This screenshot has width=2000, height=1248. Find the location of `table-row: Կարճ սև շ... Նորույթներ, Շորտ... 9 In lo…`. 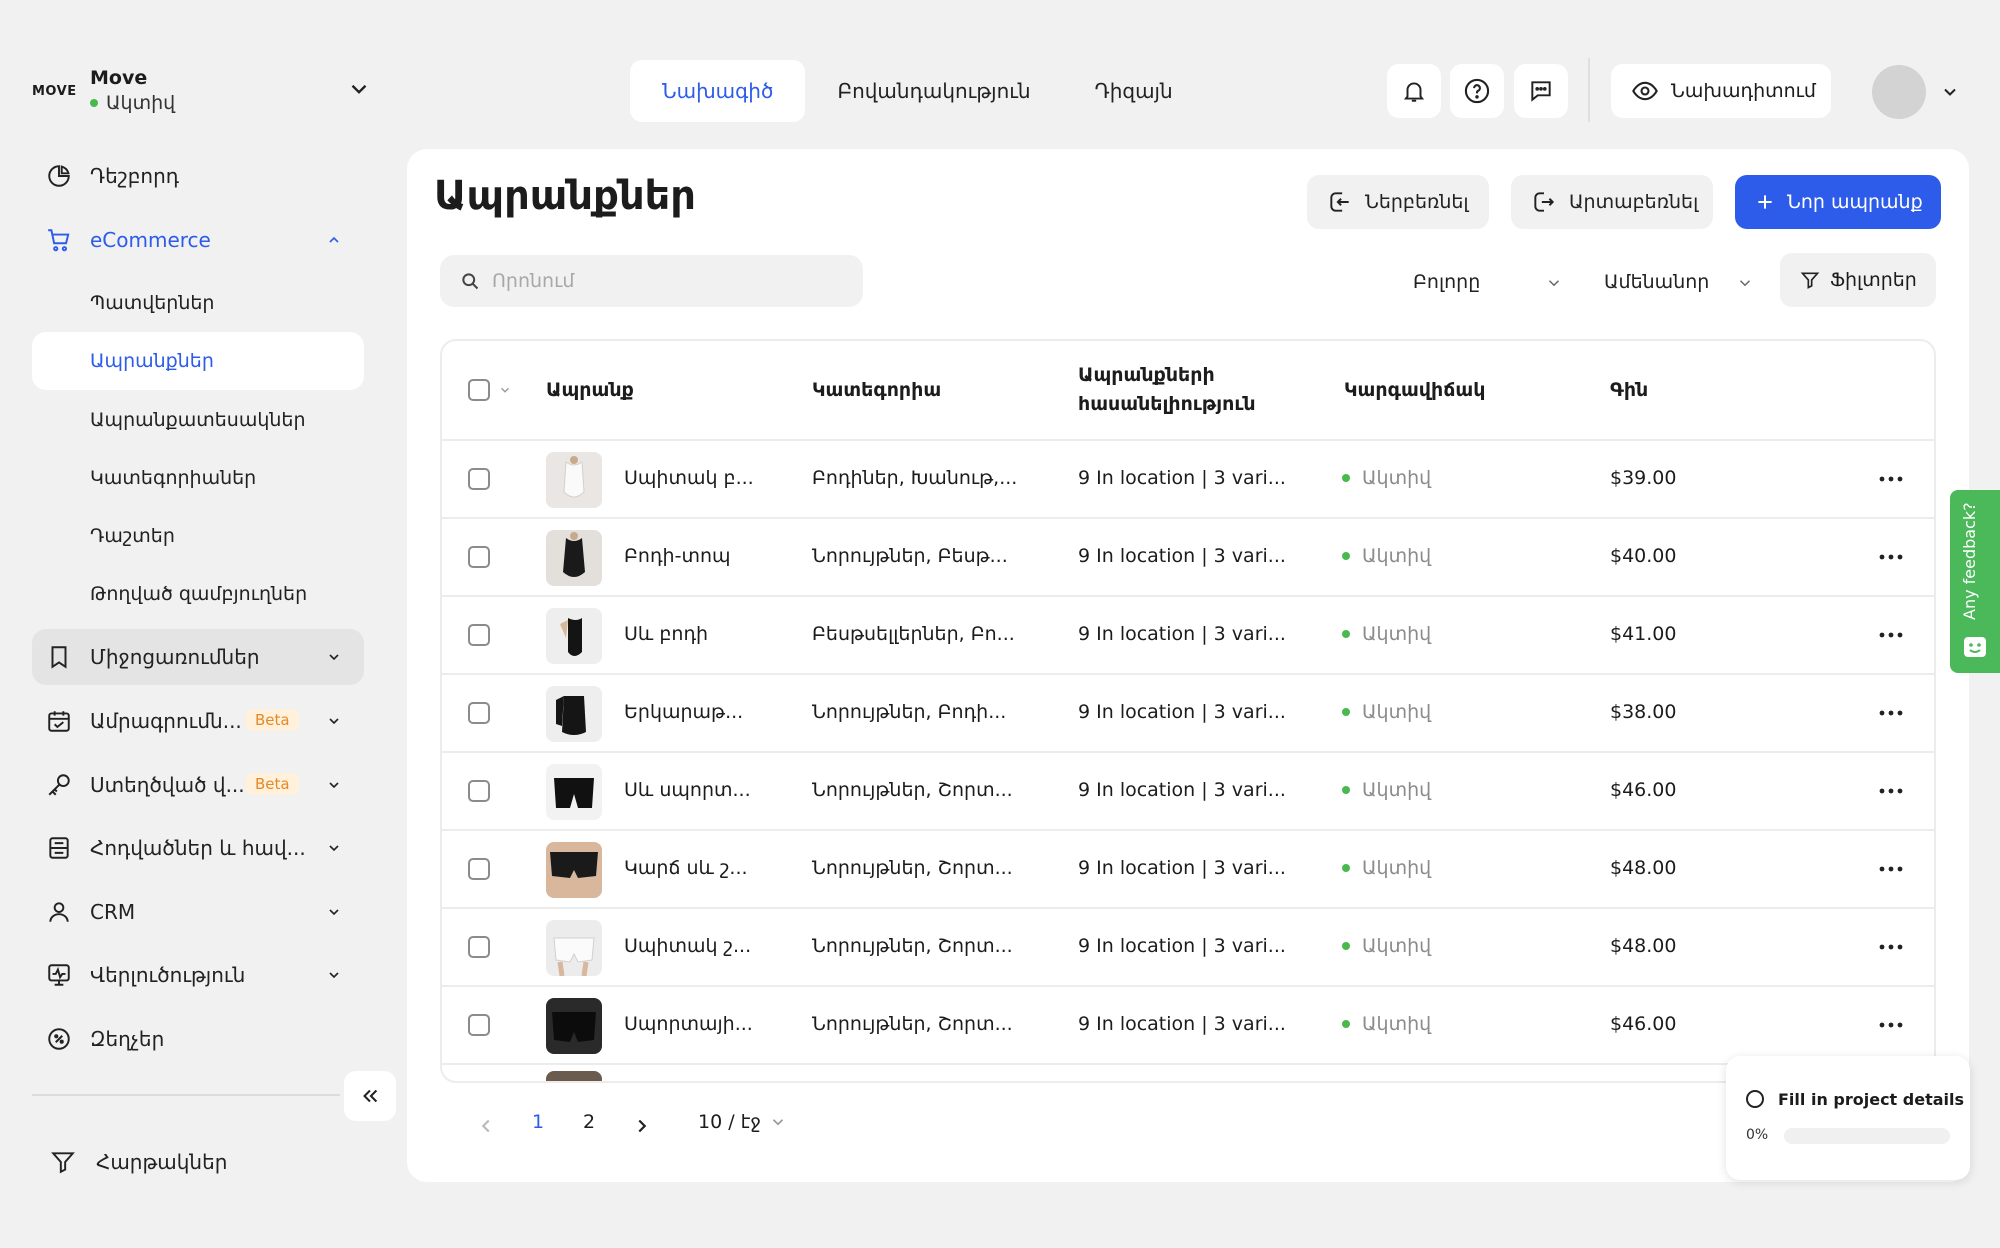

table-row: Կարճ սև շ... Նորույթներ, Շորտ... 9 In lo… is located at coordinates (1188, 870).